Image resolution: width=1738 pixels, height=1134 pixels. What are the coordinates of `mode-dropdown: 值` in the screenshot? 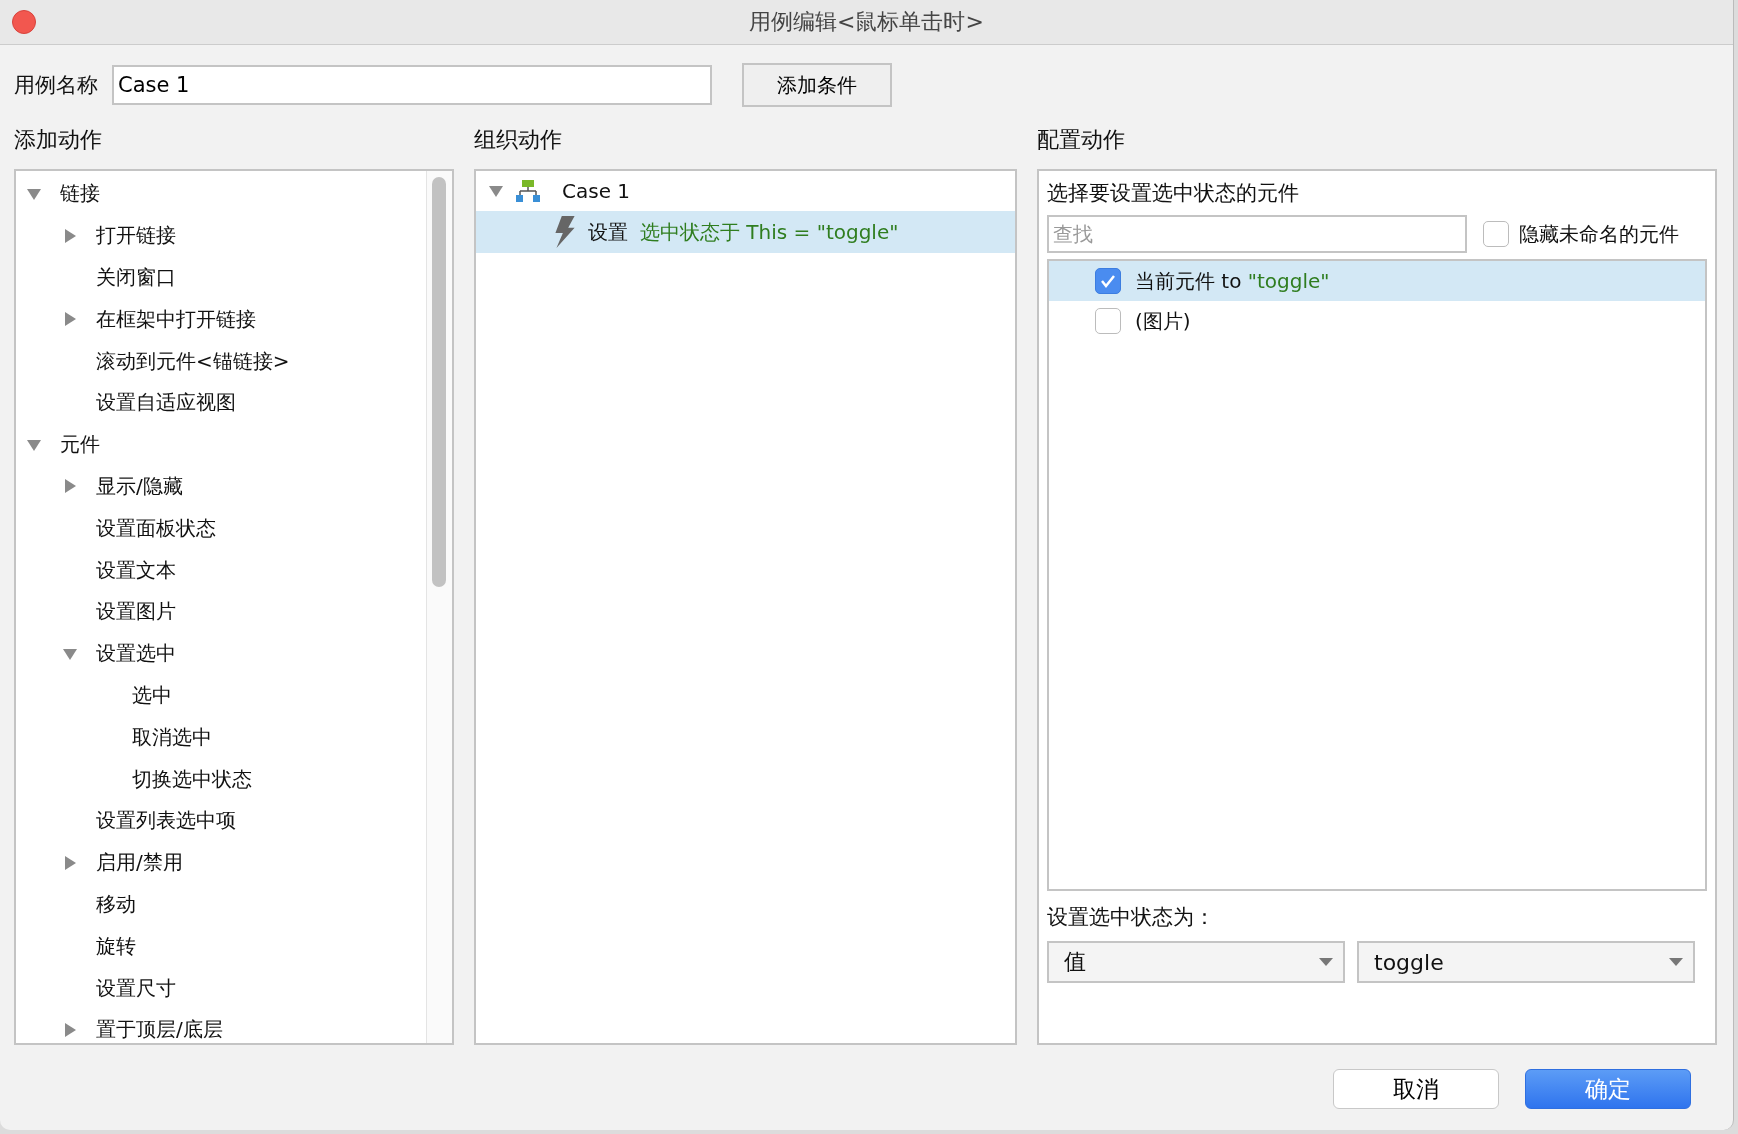 It's located at (1196, 962).